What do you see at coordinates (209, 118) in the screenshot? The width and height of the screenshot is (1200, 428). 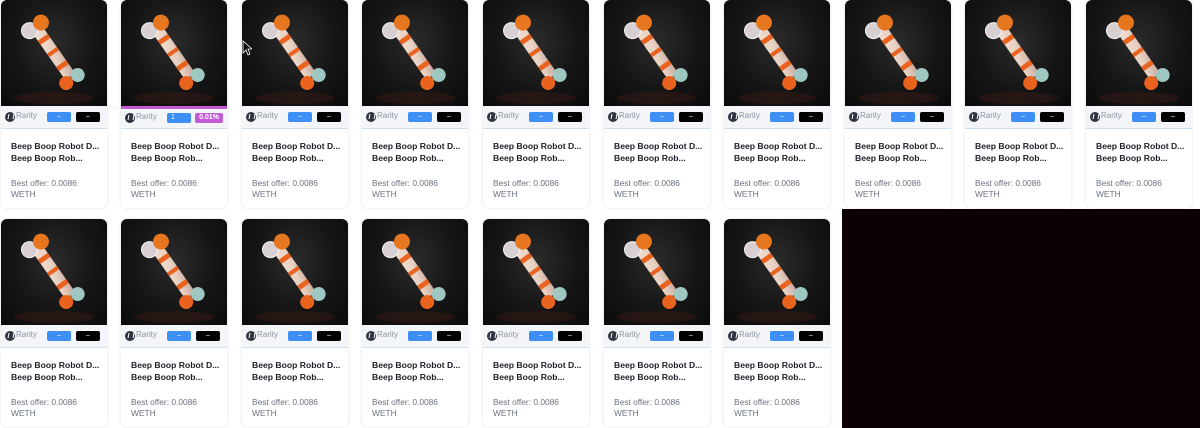 I see `rarity-percent-badge: 0.01%` at bounding box center [209, 118].